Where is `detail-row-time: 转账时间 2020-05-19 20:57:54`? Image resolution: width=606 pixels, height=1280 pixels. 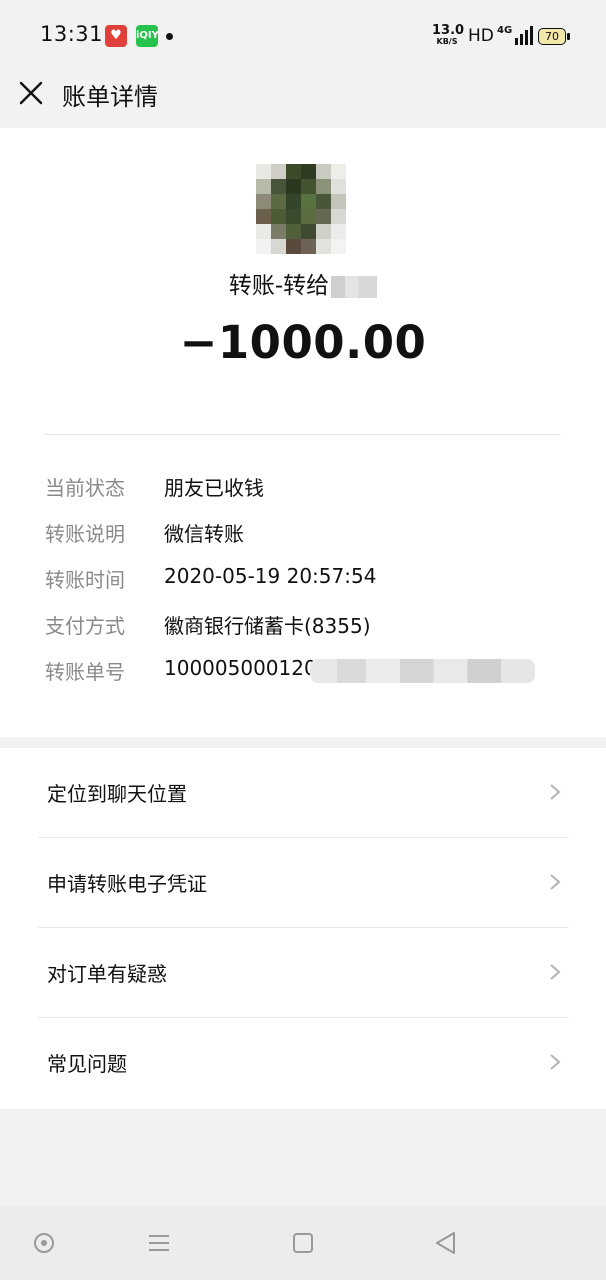 detail-row-time: 转账时间 2020-05-19 20:57:54 is located at coordinates (305, 581).